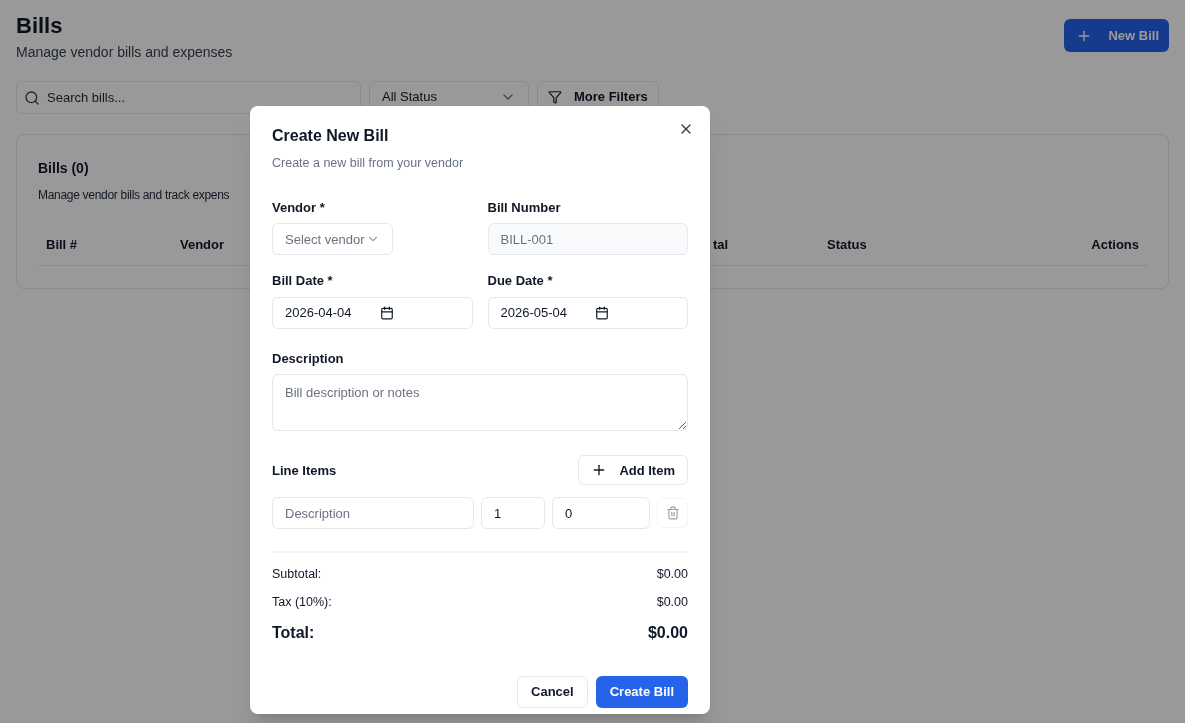 The width and height of the screenshot is (1185, 723). I want to click on column-header: tal, so click(721, 244).